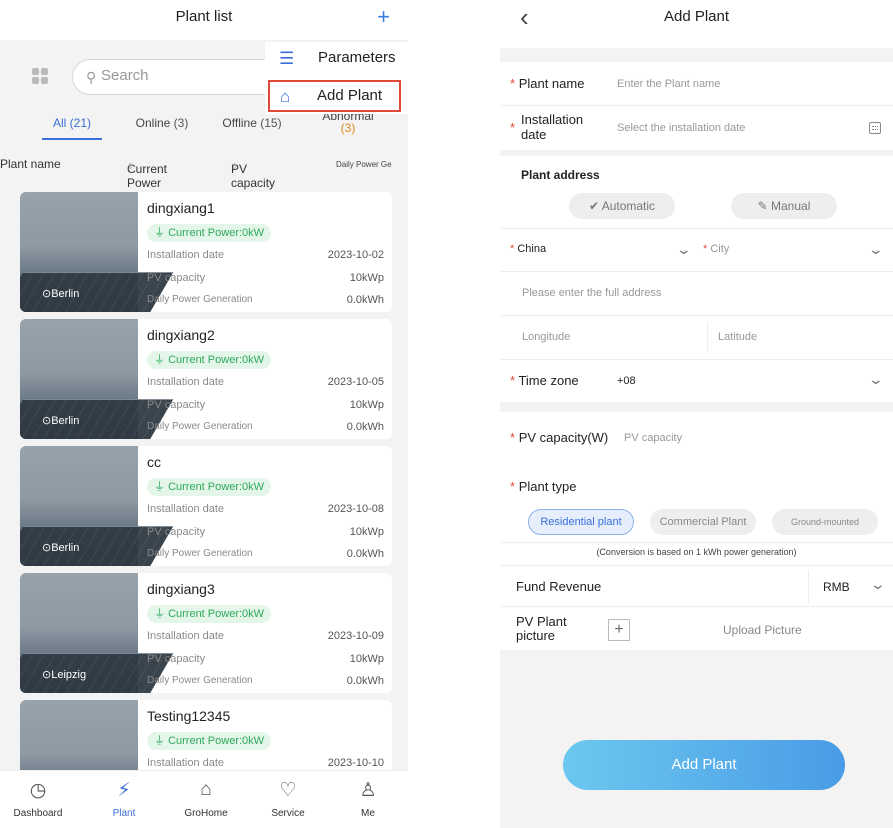  I want to click on tab-abnormal-count: (3), so click(348, 128).